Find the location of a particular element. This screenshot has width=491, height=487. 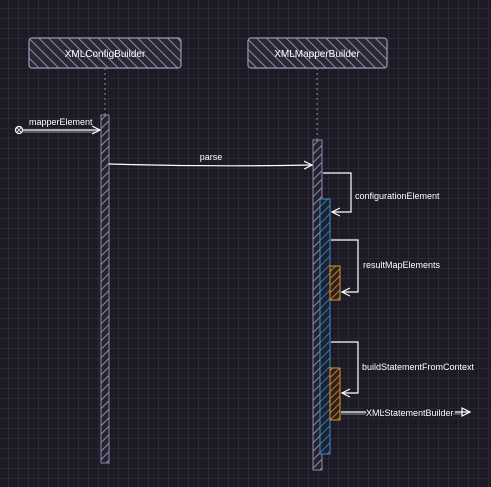

message-parse: parse is located at coordinates (210, 159).